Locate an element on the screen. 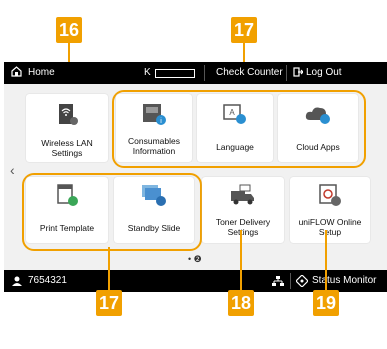  print-template-icon is located at coordinates (67, 195).